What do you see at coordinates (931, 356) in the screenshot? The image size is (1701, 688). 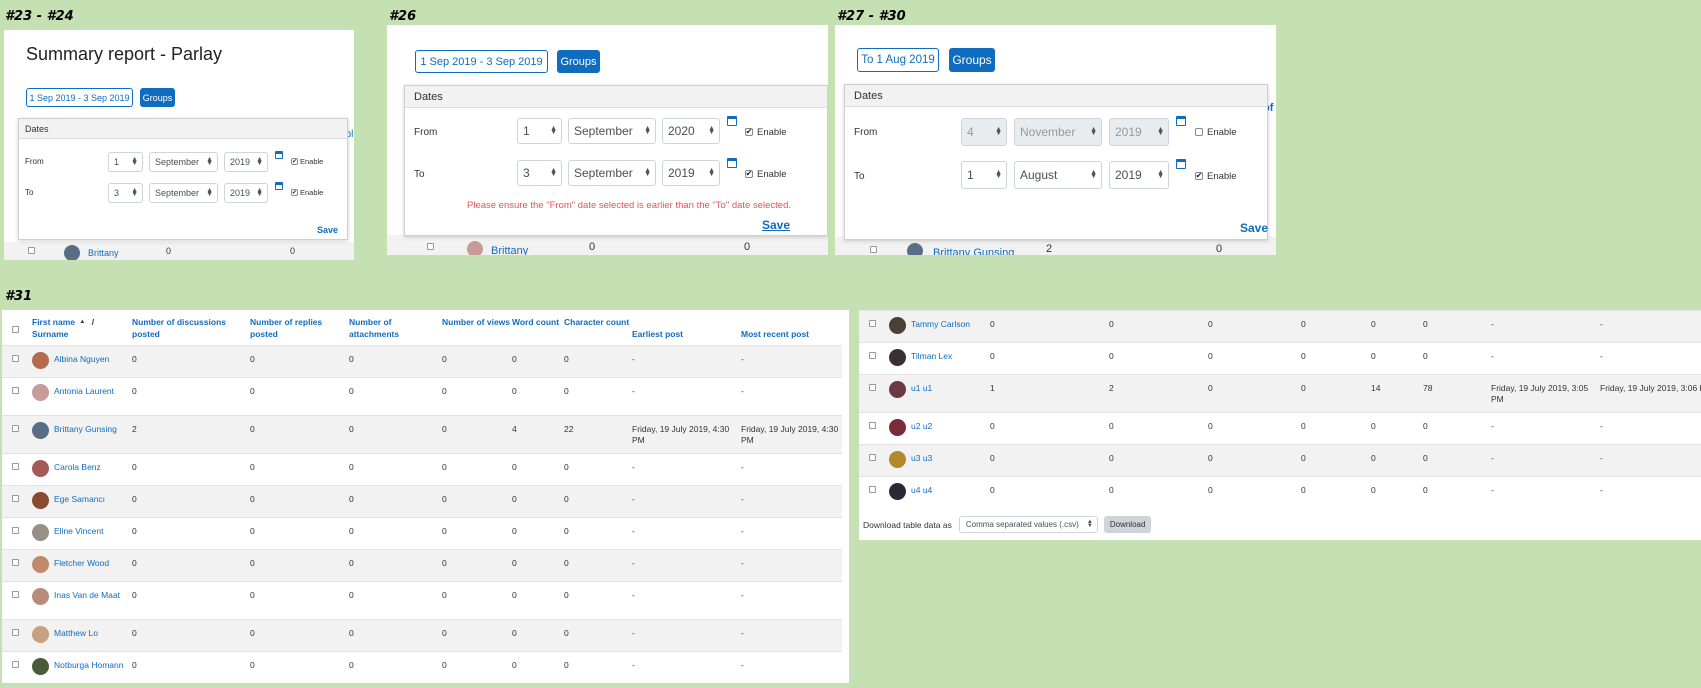 I see `user-name-link: Tilman Lex` at bounding box center [931, 356].